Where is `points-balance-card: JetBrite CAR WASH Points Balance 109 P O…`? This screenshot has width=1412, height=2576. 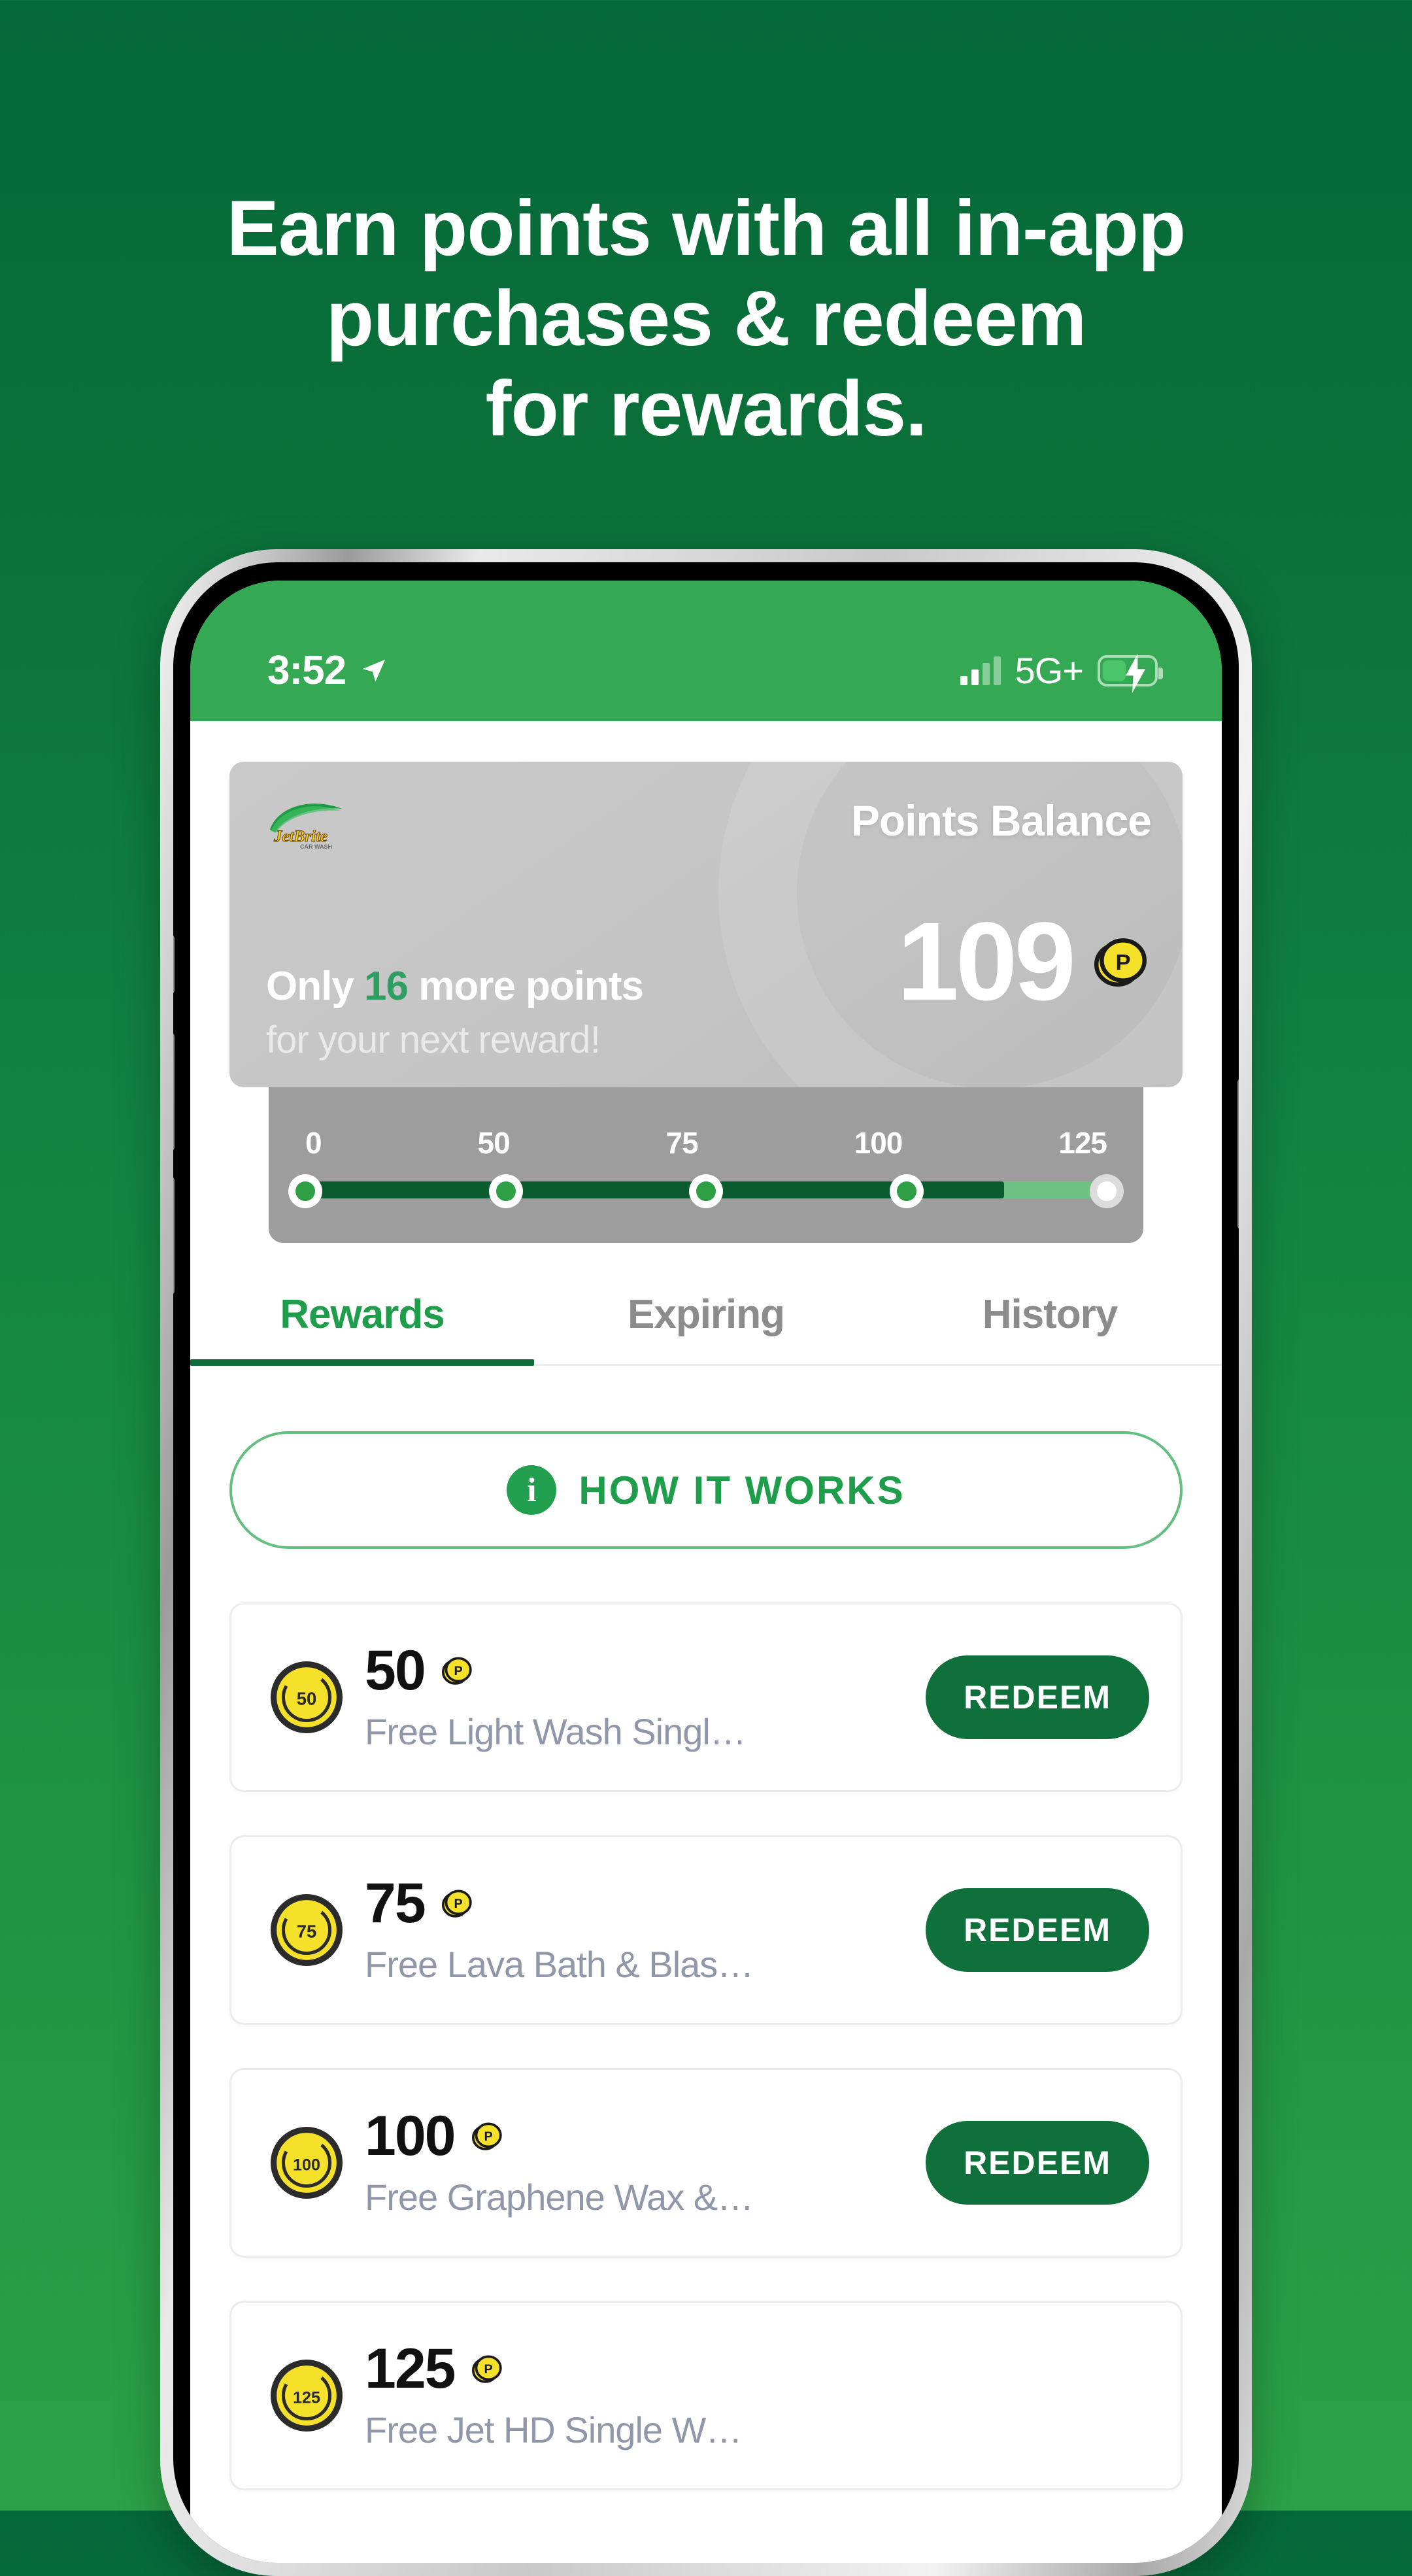
points-balance-card: JetBrite CAR WASH Points Balance 109 P O… is located at coordinates (706, 924).